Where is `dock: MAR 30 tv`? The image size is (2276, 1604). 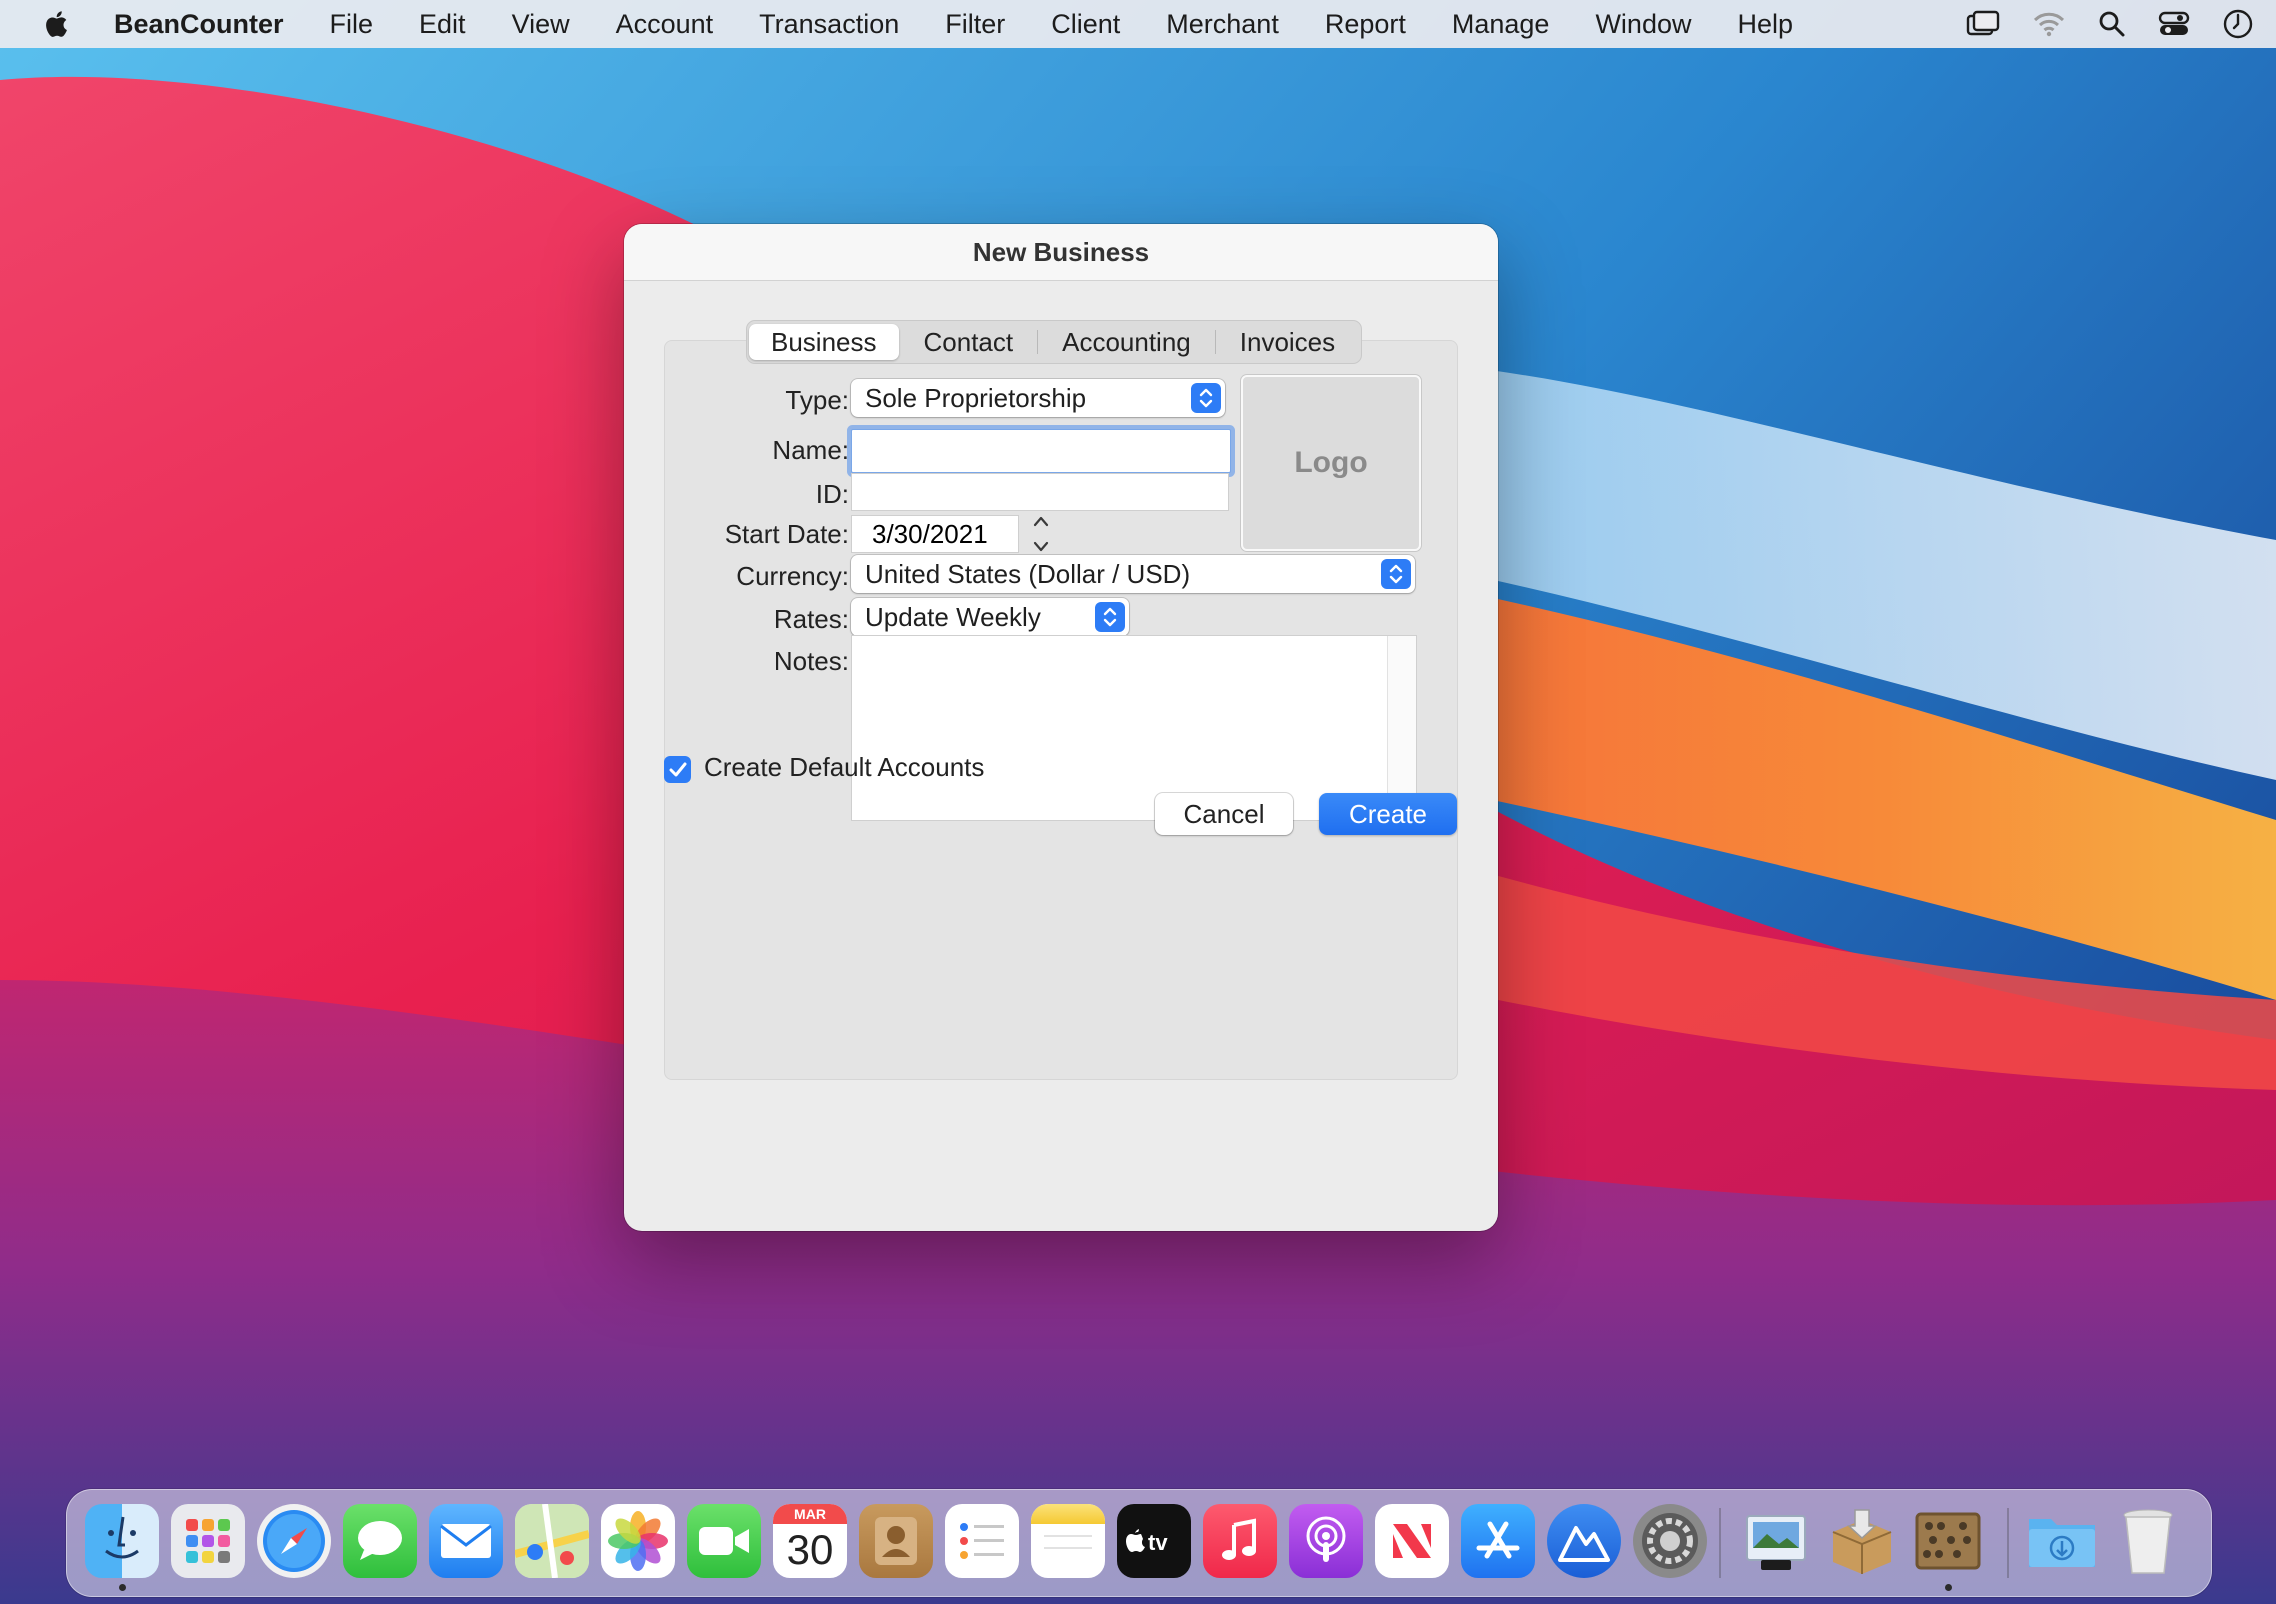 dock: MAR 30 tv is located at coordinates (1139, 1543).